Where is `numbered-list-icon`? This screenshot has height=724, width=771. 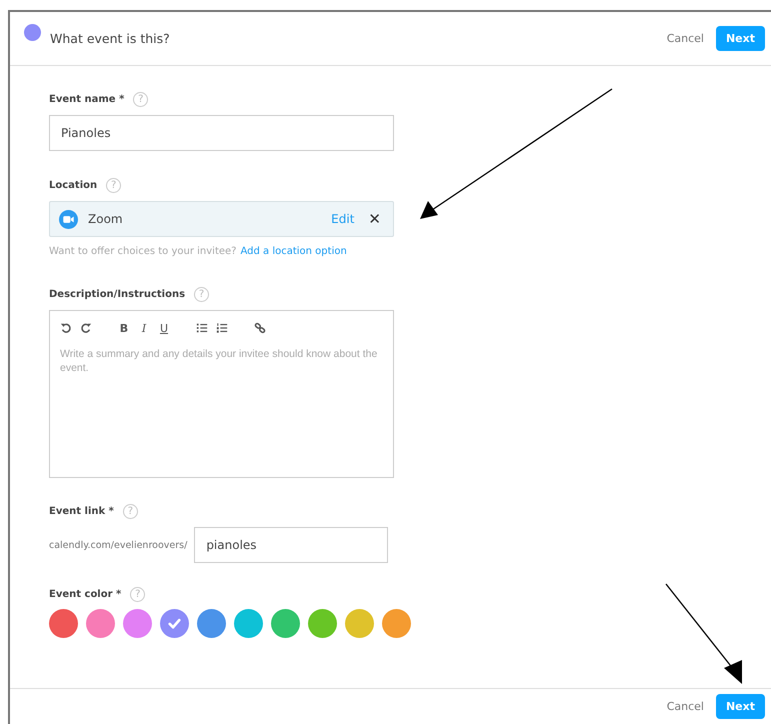 numbered-list-icon is located at coordinates (222, 328).